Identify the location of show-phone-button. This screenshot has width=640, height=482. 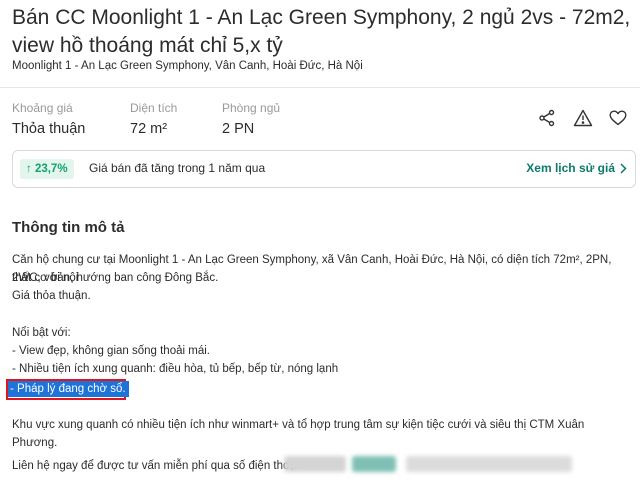
(374, 464).